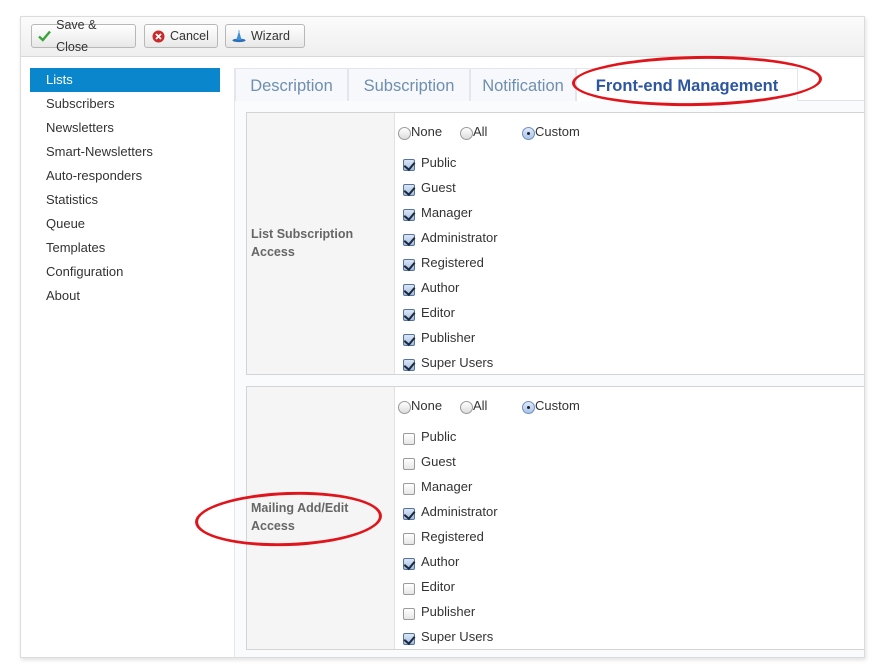 This screenshot has width=886, height=672. Describe the element at coordinates (447, 212) in the screenshot. I see `checkbox-label: Manager` at that location.